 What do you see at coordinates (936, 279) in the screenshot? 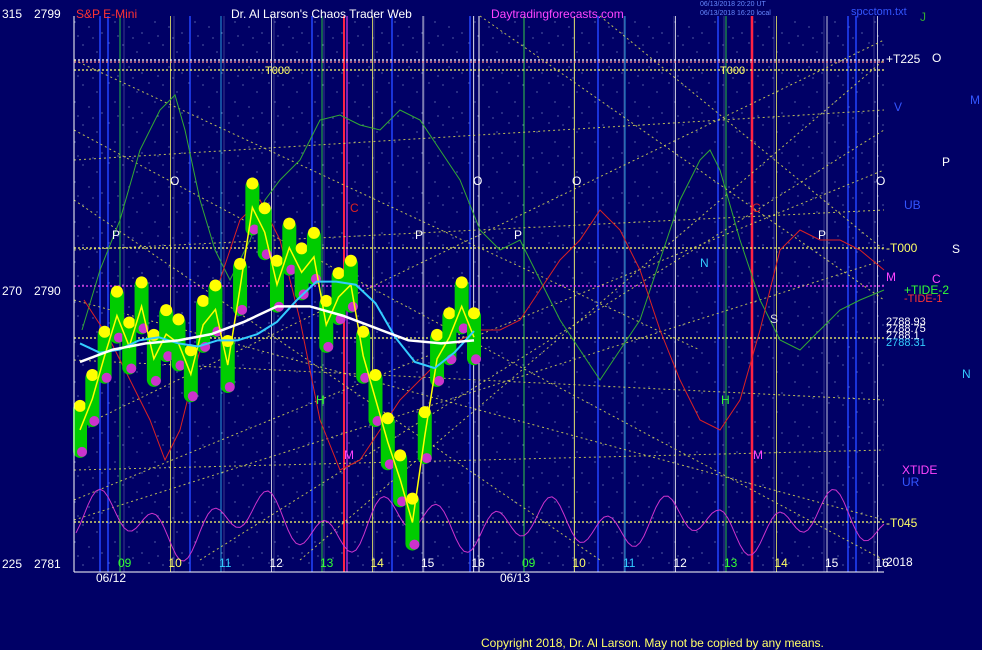
I see `planet-c: C` at bounding box center [936, 279].